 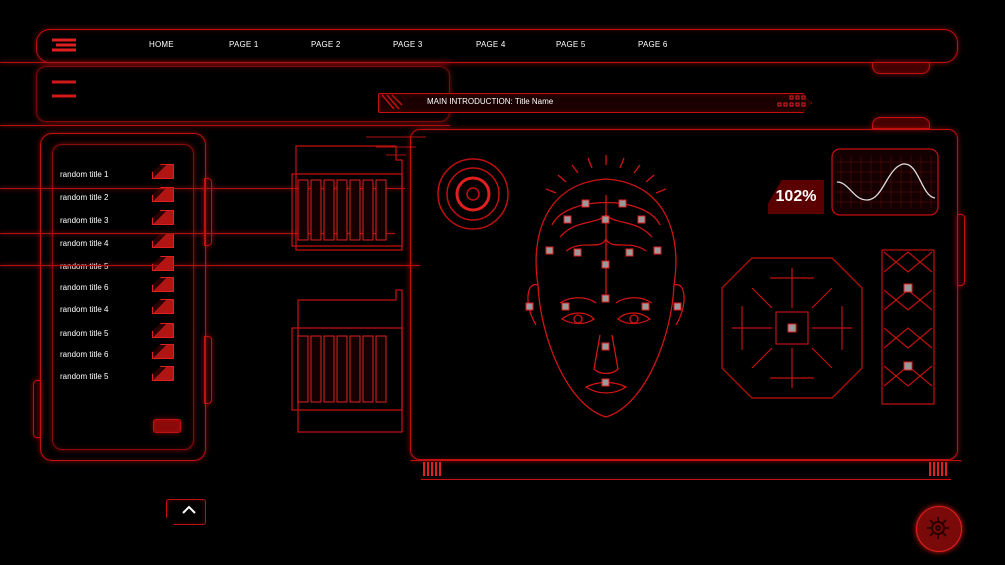 I want to click on list-item: random title 1, so click(x=84, y=174).